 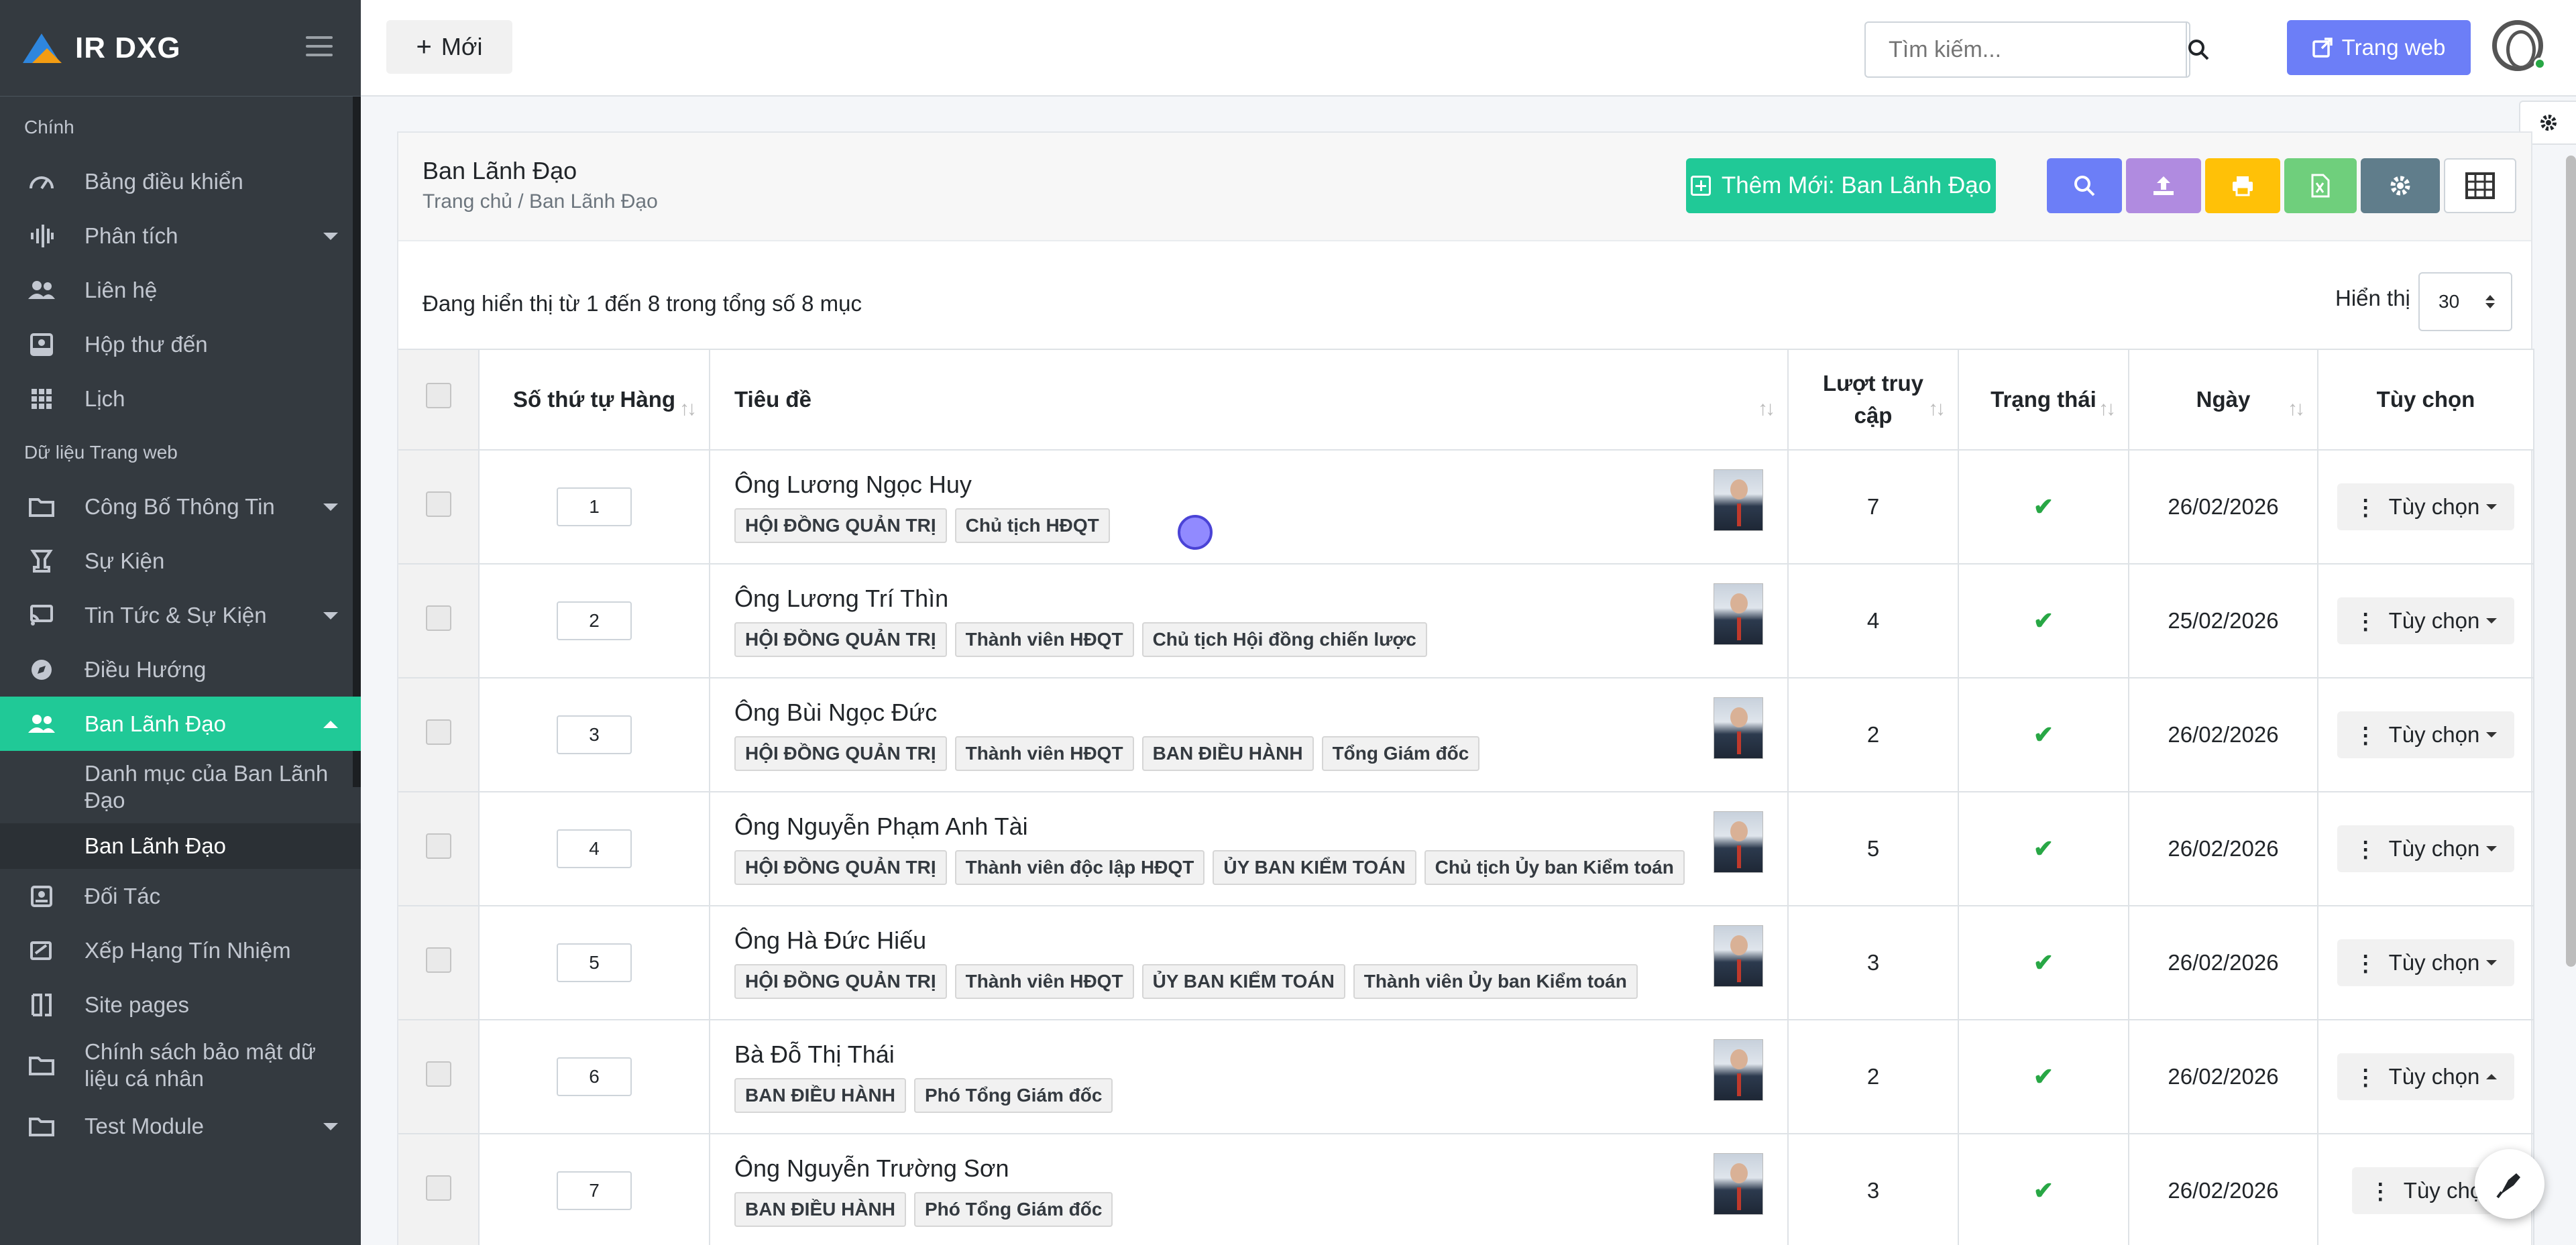 I want to click on sidebar-item-test-module: Test Module, so click(x=180, y=1126).